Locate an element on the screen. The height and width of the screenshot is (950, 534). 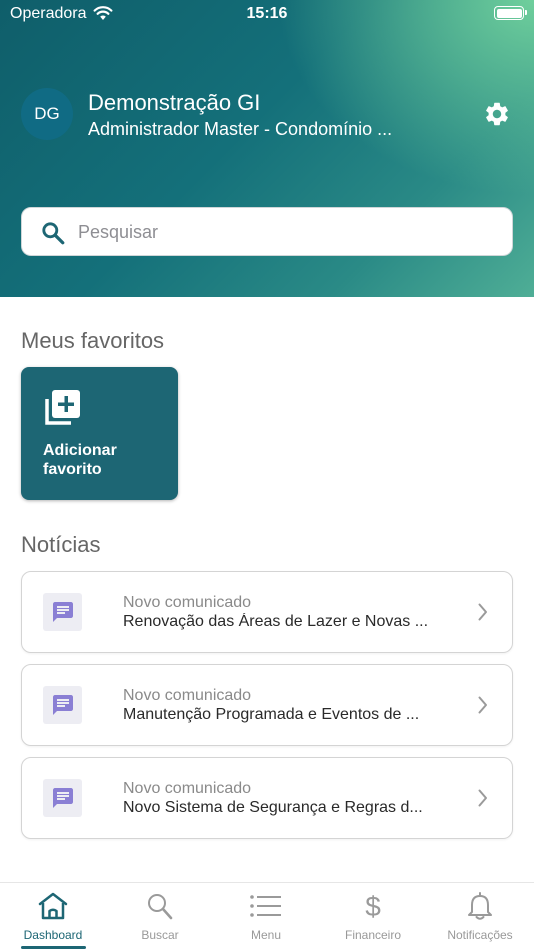
user-name: Demonstração GI is located at coordinates (174, 102).